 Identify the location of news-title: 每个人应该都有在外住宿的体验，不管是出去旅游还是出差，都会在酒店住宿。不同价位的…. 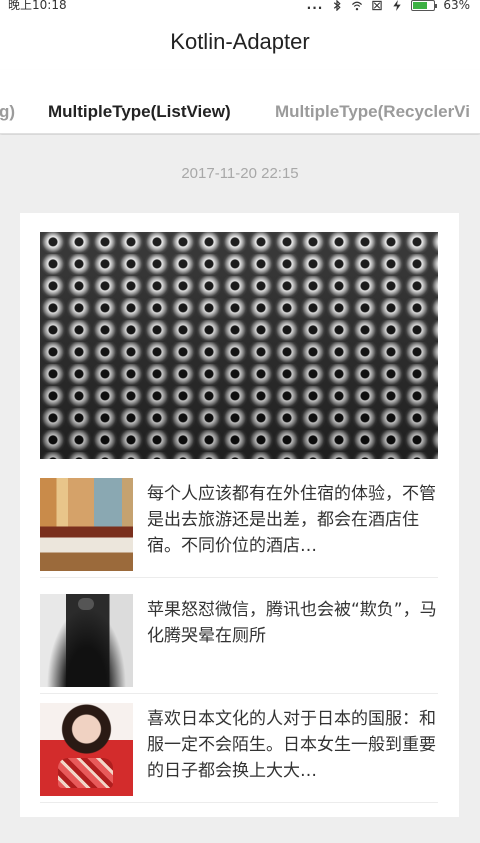
(291, 520).